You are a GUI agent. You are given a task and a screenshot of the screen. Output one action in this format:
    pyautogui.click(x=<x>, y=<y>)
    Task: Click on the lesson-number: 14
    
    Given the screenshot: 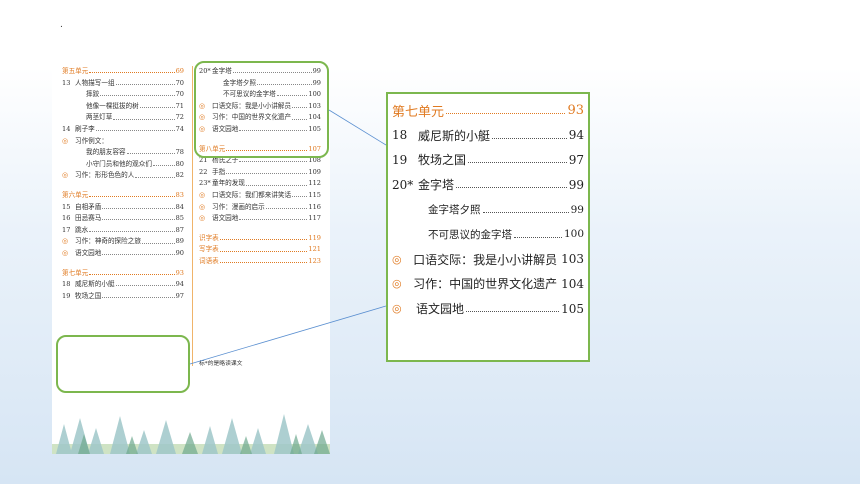 What is the action you would take?
    pyautogui.click(x=66, y=128)
    